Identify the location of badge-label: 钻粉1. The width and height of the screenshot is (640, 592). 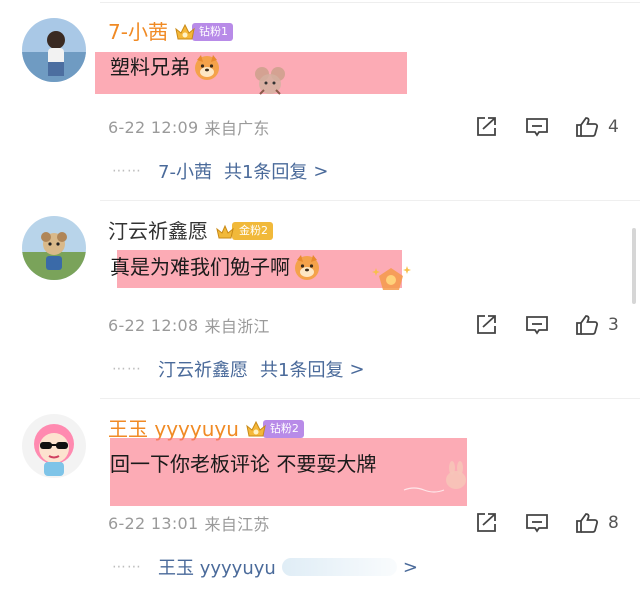
(212, 32).